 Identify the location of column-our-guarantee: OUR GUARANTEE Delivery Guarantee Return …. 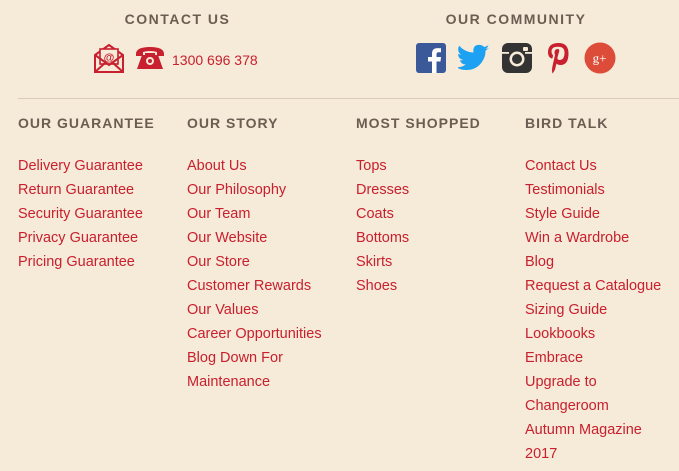
(100, 193).